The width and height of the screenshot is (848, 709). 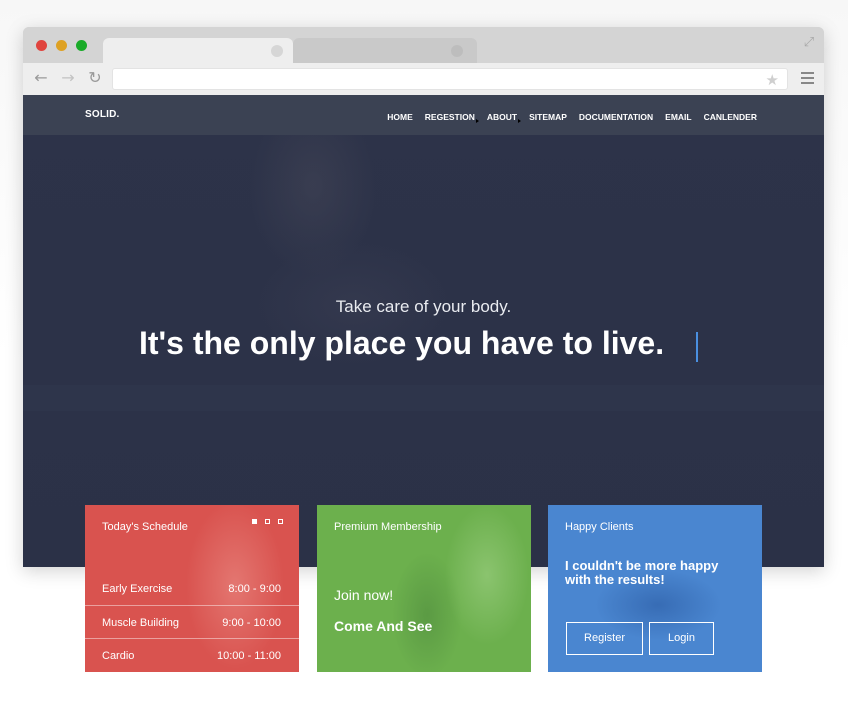 What do you see at coordinates (697, 347) in the screenshot?
I see `text-cursor` at bounding box center [697, 347].